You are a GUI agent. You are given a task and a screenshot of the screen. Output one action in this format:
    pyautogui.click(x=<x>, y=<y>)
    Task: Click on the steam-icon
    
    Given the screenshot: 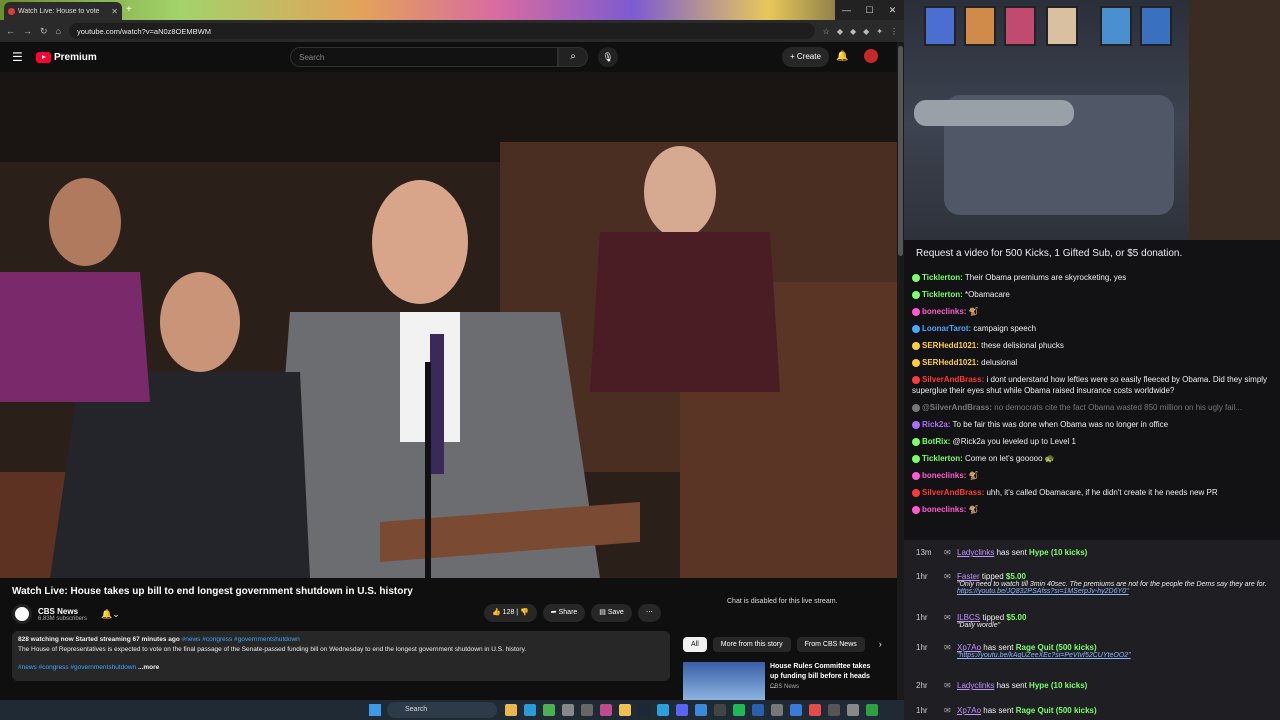 What is the action you would take?
    pyautogui.click(x=644, y=710)
    